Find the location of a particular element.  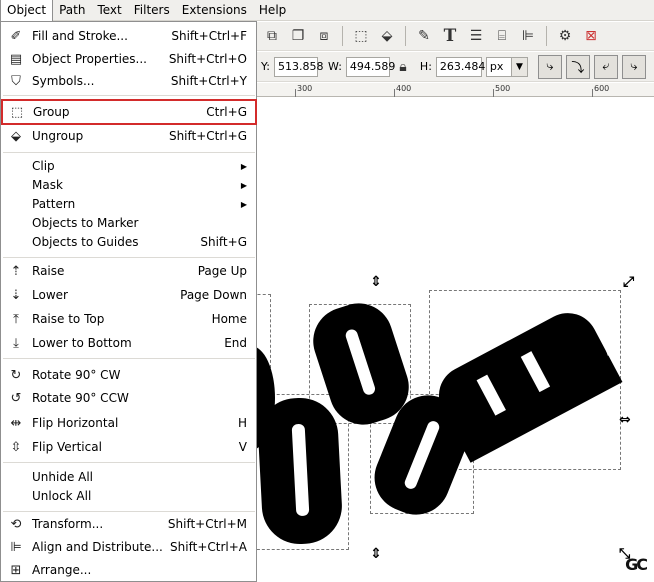

menu-item-ungroup: ⬙ Ungroup Shift+Ctrl+G is located at coordinates (128, 136).